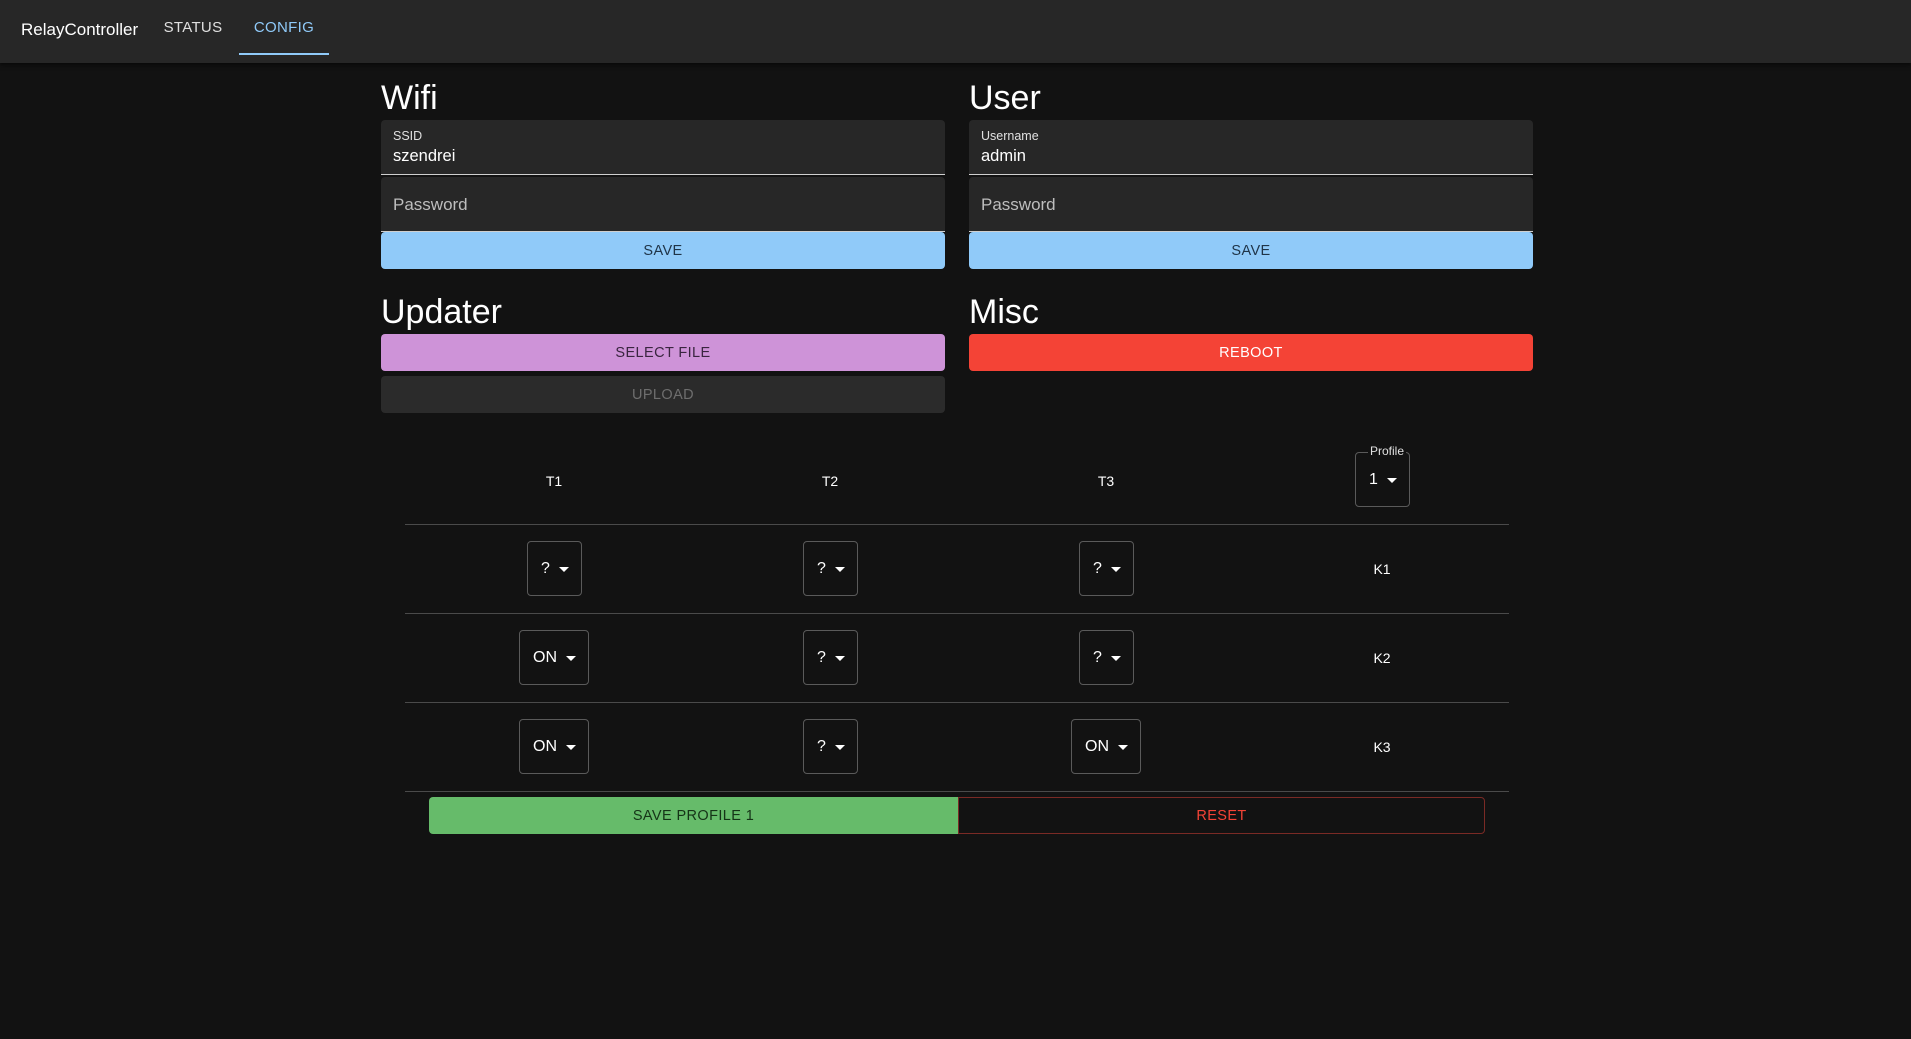  I want to click on select-k3-t3: ON, so click(1106, 746).